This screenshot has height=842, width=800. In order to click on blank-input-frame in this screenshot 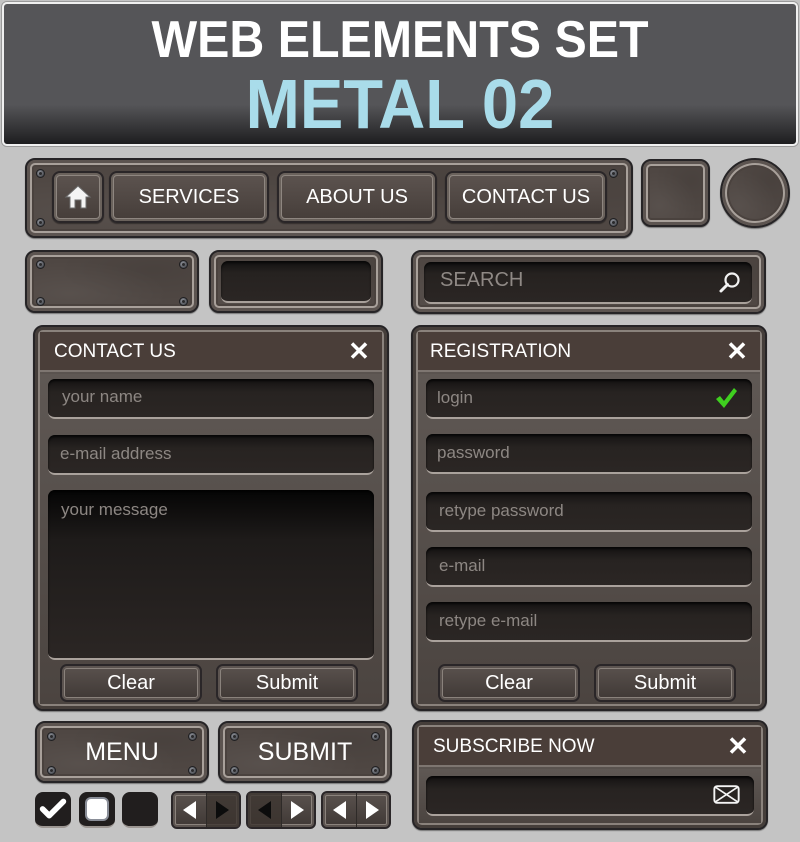, I will do `click(296, 281)`.